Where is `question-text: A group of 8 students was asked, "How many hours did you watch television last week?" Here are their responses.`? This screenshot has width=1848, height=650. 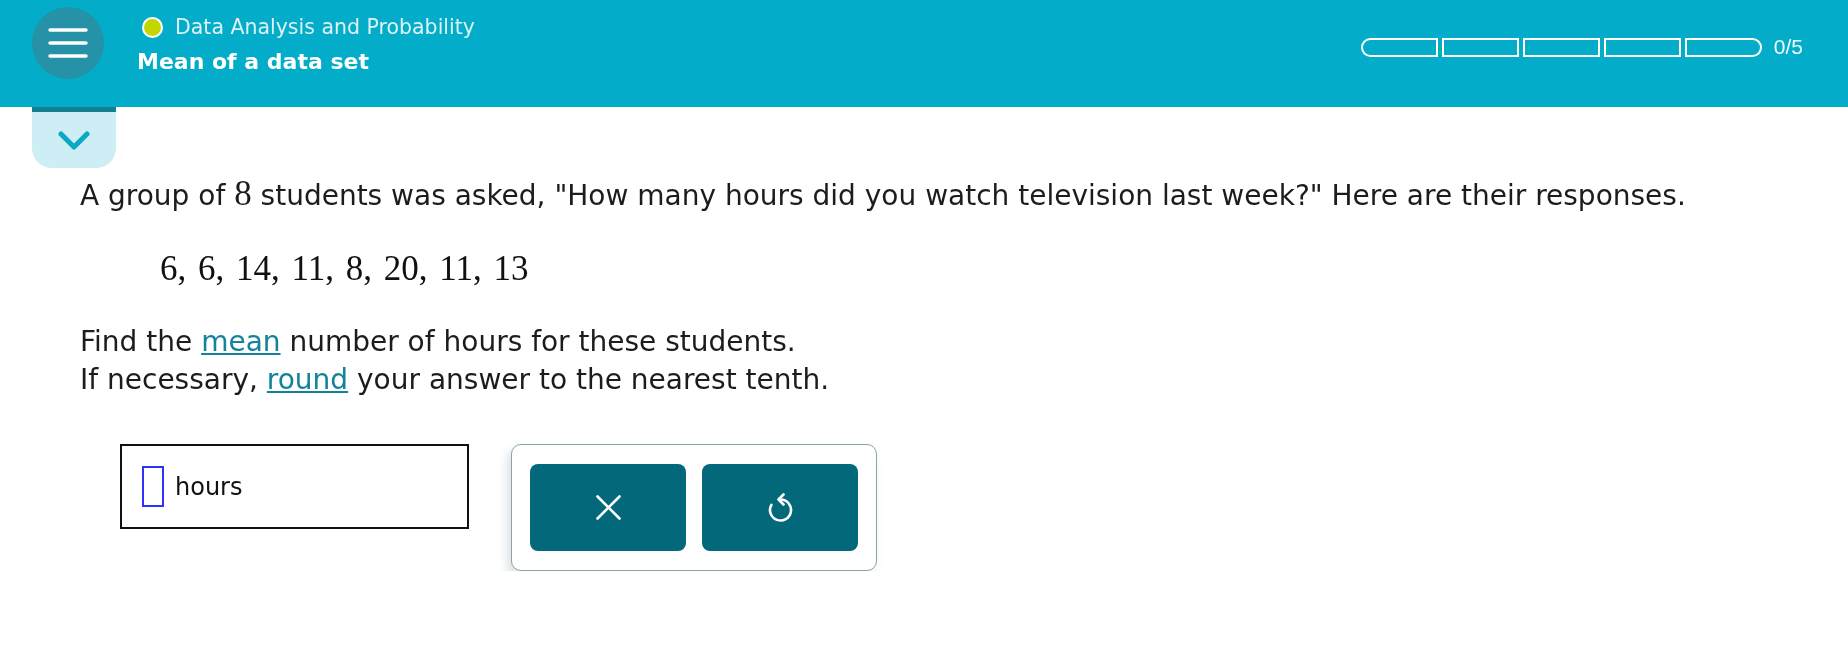 question-text: A group of 8 students was asked, "How many hours did you watch television last week?" Here are their responses. is located at coordinates (883, 195).